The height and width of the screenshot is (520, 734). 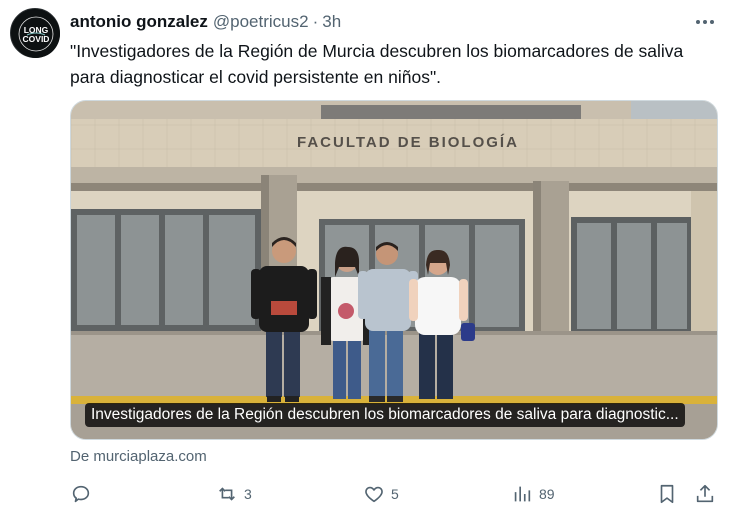 What do you see at coordinates (533, 494) in the screenshot?
I see `views-button: 89` at bounding box center [533, 494].